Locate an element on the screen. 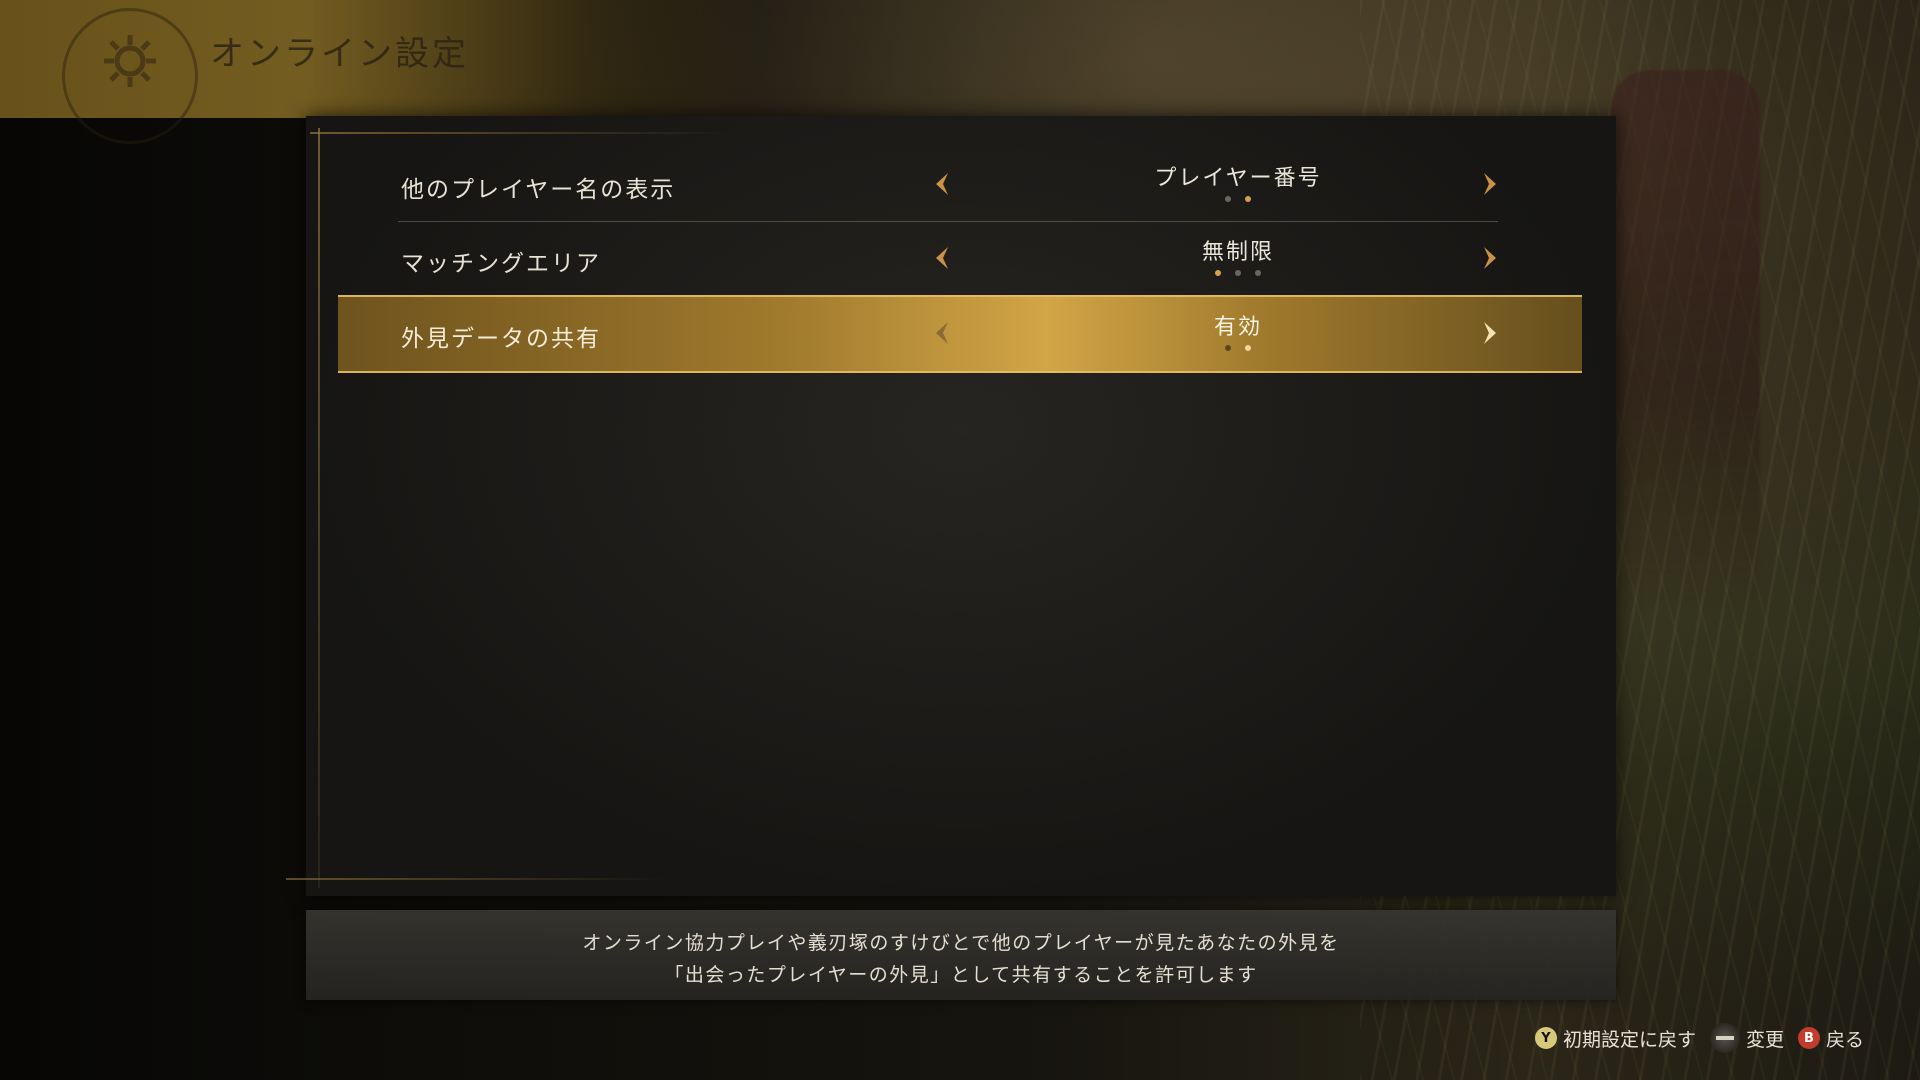 This screenshot has height=1080, width=1920. back-hint: B 戻る is located at coordinates (1830, 1038).